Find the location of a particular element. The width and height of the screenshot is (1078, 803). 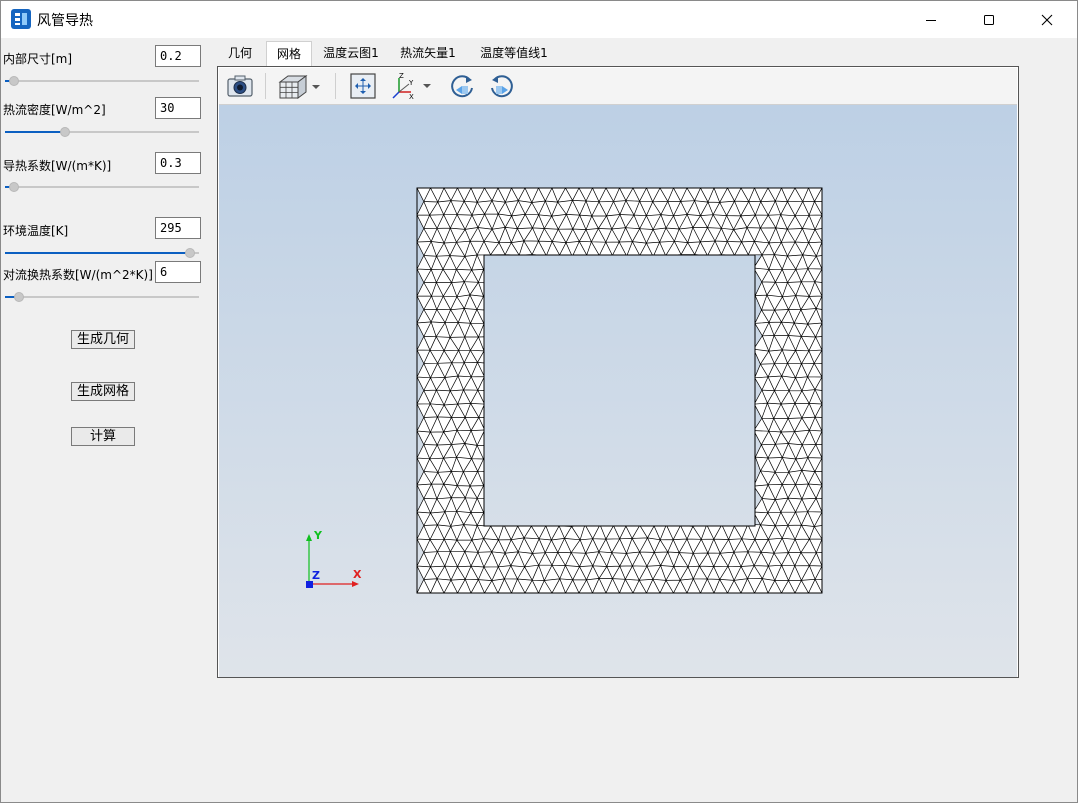

axis-orientation-icon: Z Y X is located at coordinates (411, 86).